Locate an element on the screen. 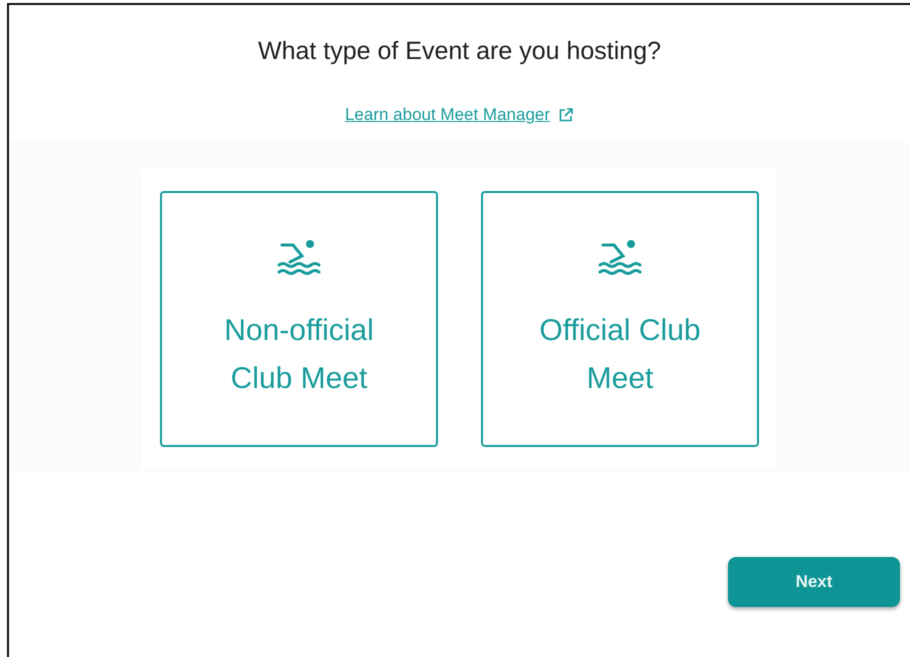 This screenshot has width=910, height=657. learn-link: Learn about Meet Manager is located at coordinates (447, 115).